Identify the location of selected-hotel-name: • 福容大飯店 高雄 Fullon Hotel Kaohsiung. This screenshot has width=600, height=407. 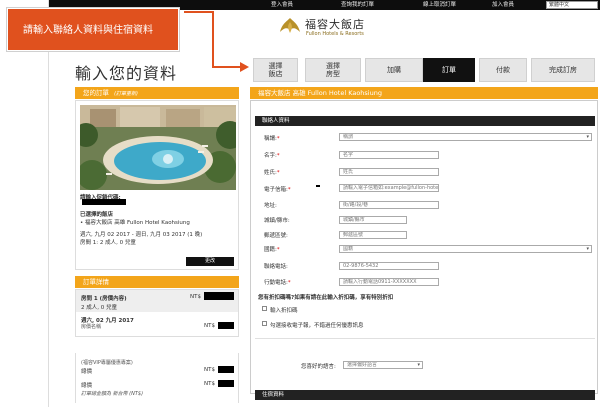
(135, 223).